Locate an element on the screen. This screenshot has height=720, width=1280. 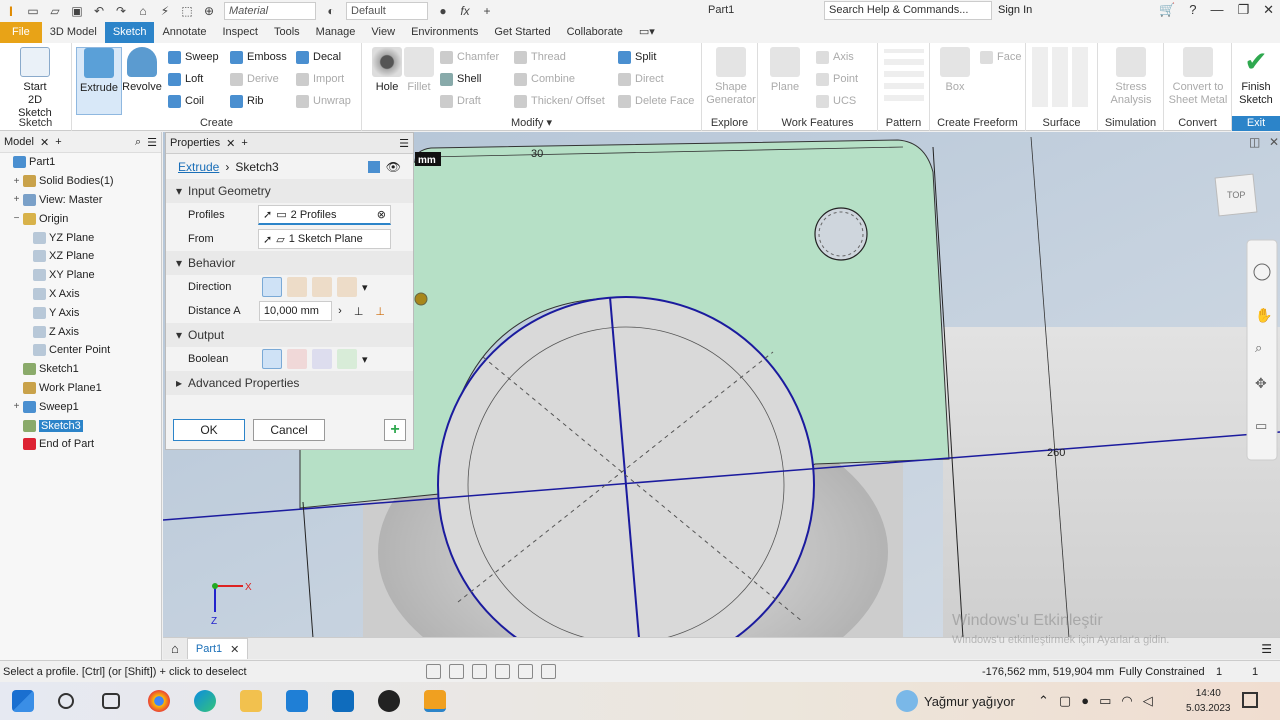
inventor-taskbar-icon is located at coordinates (435, 701).